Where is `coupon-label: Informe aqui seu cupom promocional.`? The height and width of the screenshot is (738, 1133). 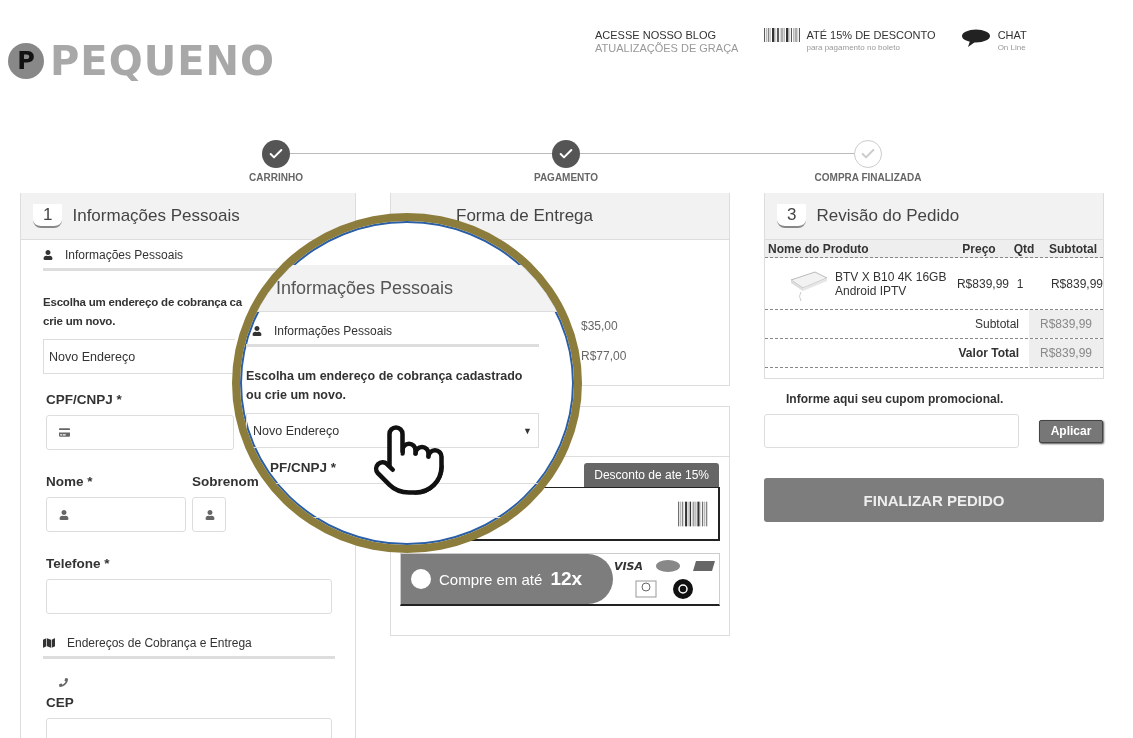 coupon-label: Informe aqui seu cupom promocional. is located at coordinates (895, 399).